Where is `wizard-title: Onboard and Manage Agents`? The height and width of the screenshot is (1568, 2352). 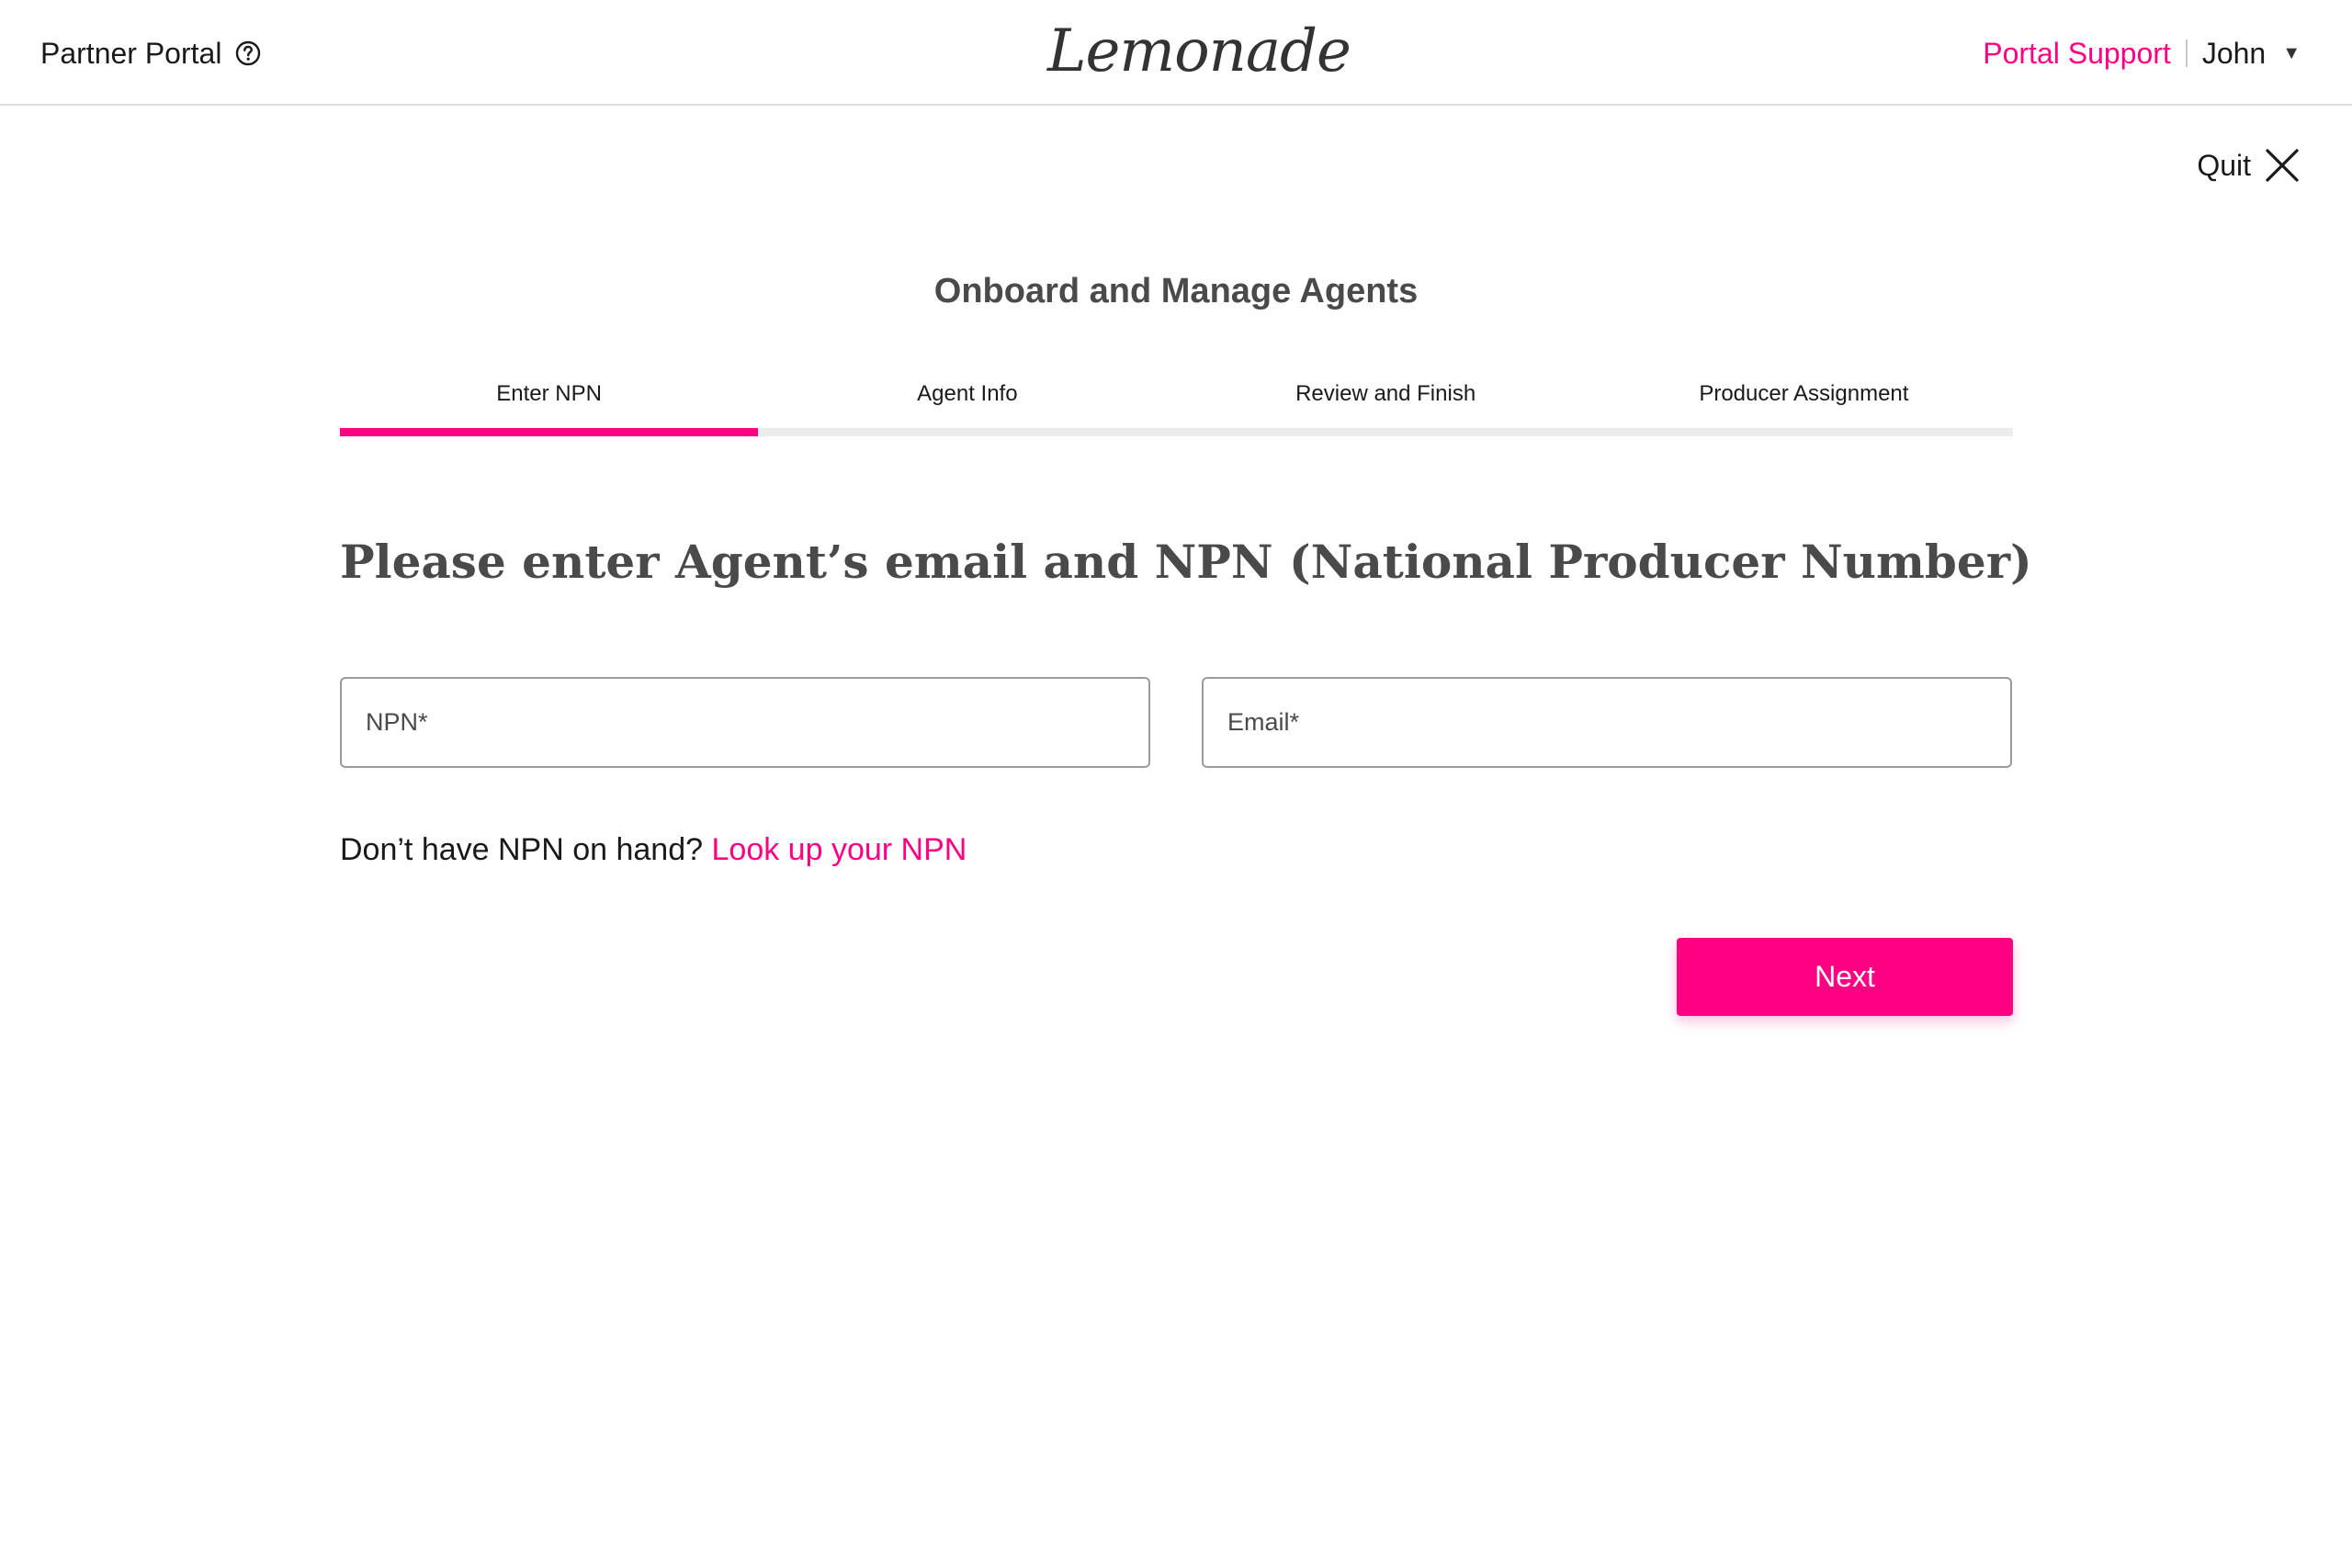 wizard-title: Onboard and Manage Agents is located at coordinates (1176, 291).